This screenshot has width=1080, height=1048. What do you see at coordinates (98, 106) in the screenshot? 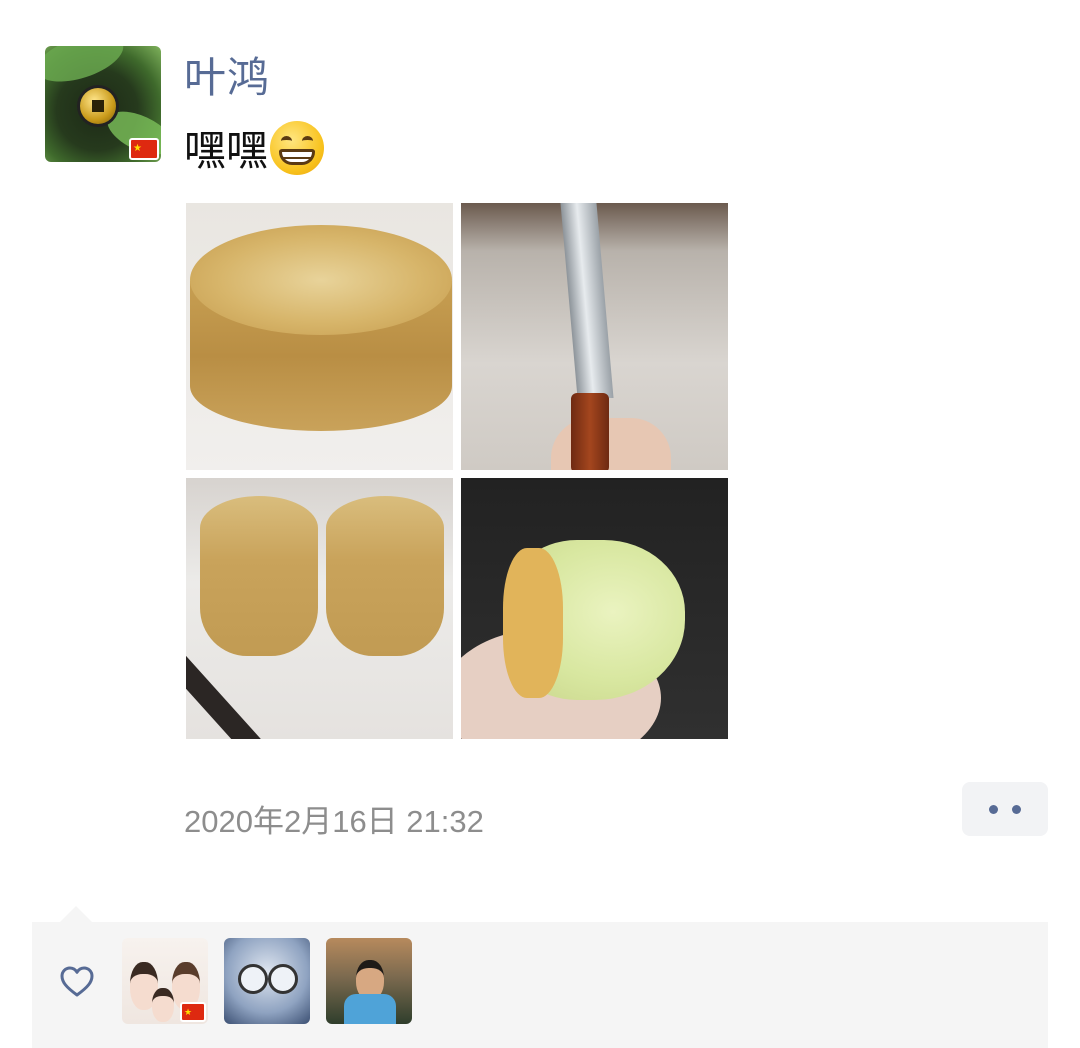
I see `avatar-coin` at bounding box center [98, 106].